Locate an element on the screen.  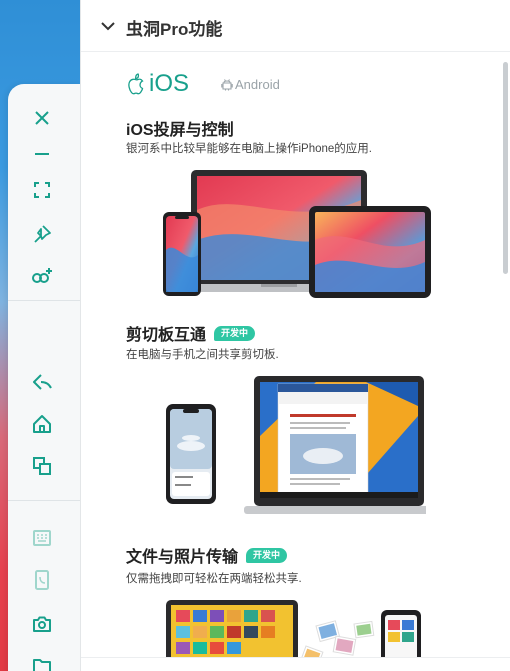
section-title-clipboard: 剪切板互通 开发中 is located at coordinates (191, 333).